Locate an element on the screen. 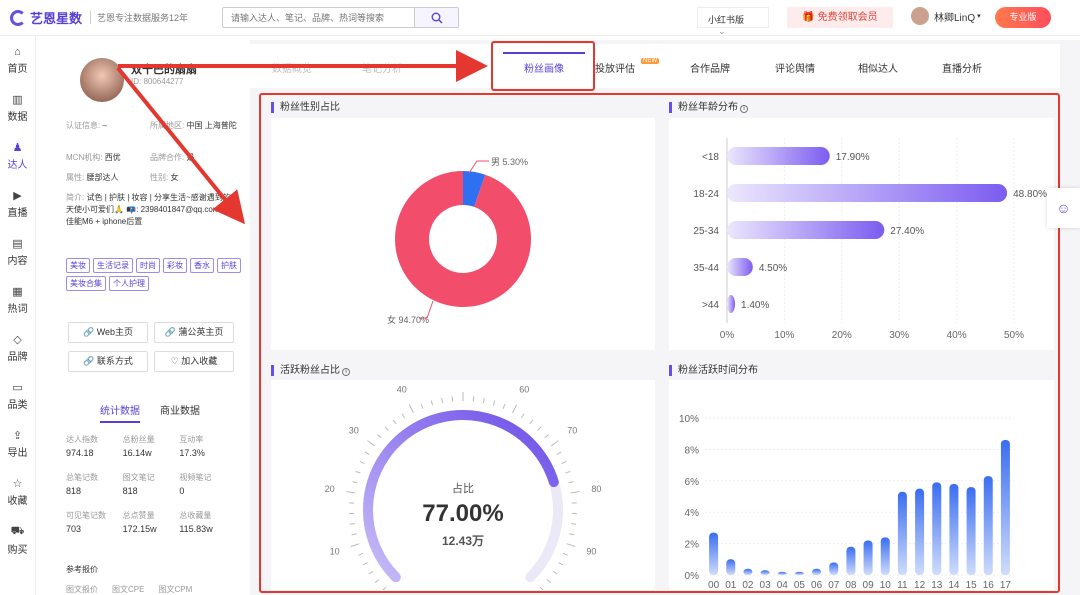 This screenshot has height=595, width=1080. chat-icon: ☺ is located at coordinates (1063, 208).